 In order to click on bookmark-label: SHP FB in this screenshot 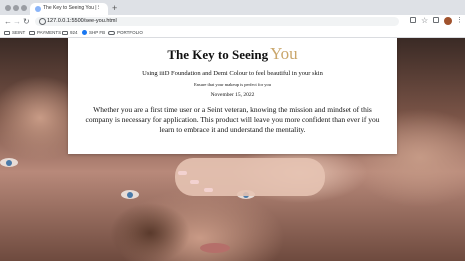, I will do `click(97, 32)`.